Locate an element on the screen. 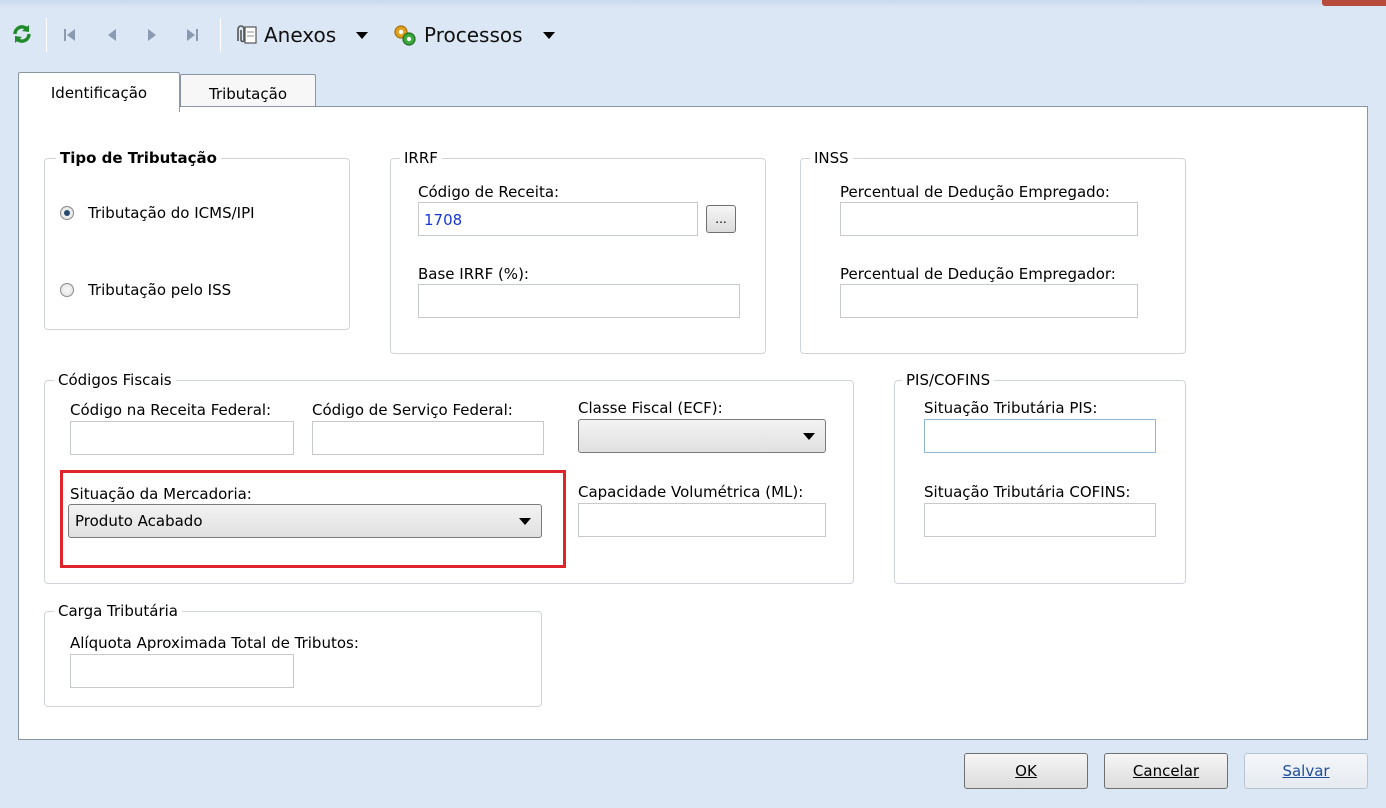  base-irrf-label: Base IRRF (%): is located at coordinates (473, 274).